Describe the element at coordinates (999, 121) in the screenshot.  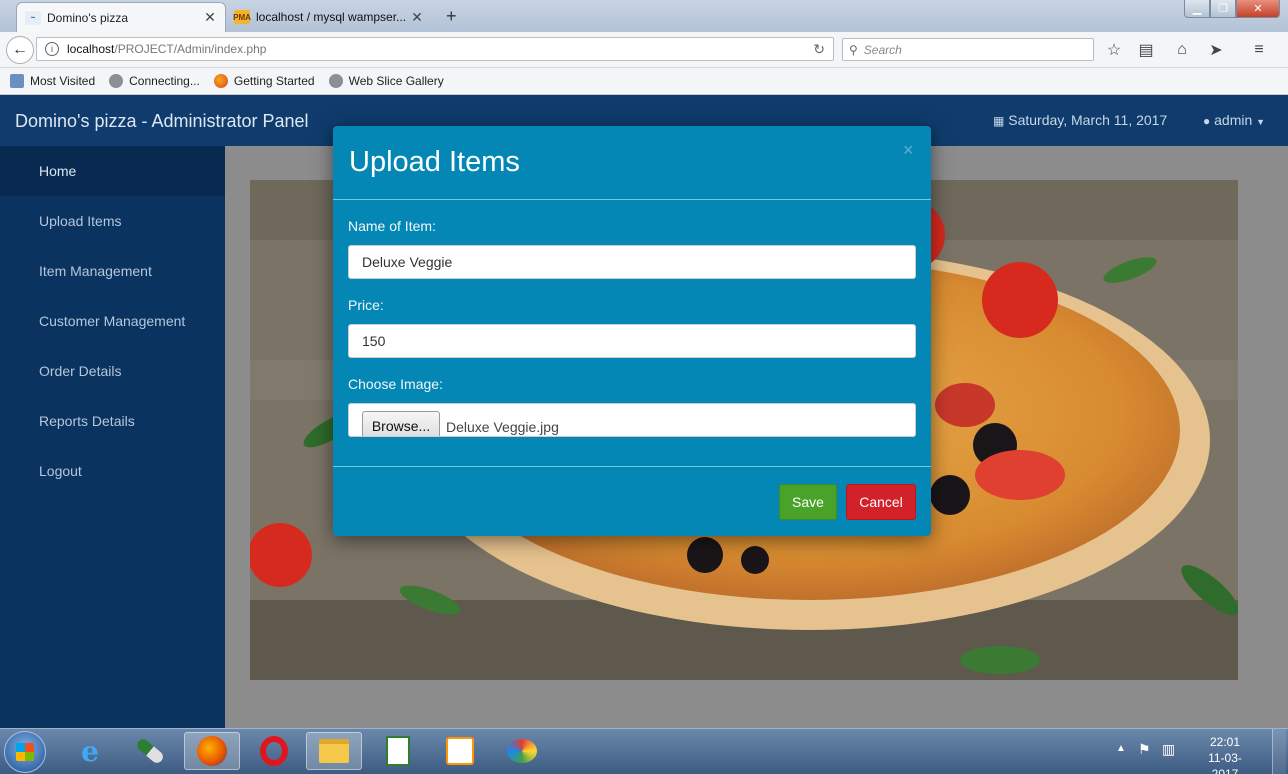
I see `calendar-icon: ▦` at that location.